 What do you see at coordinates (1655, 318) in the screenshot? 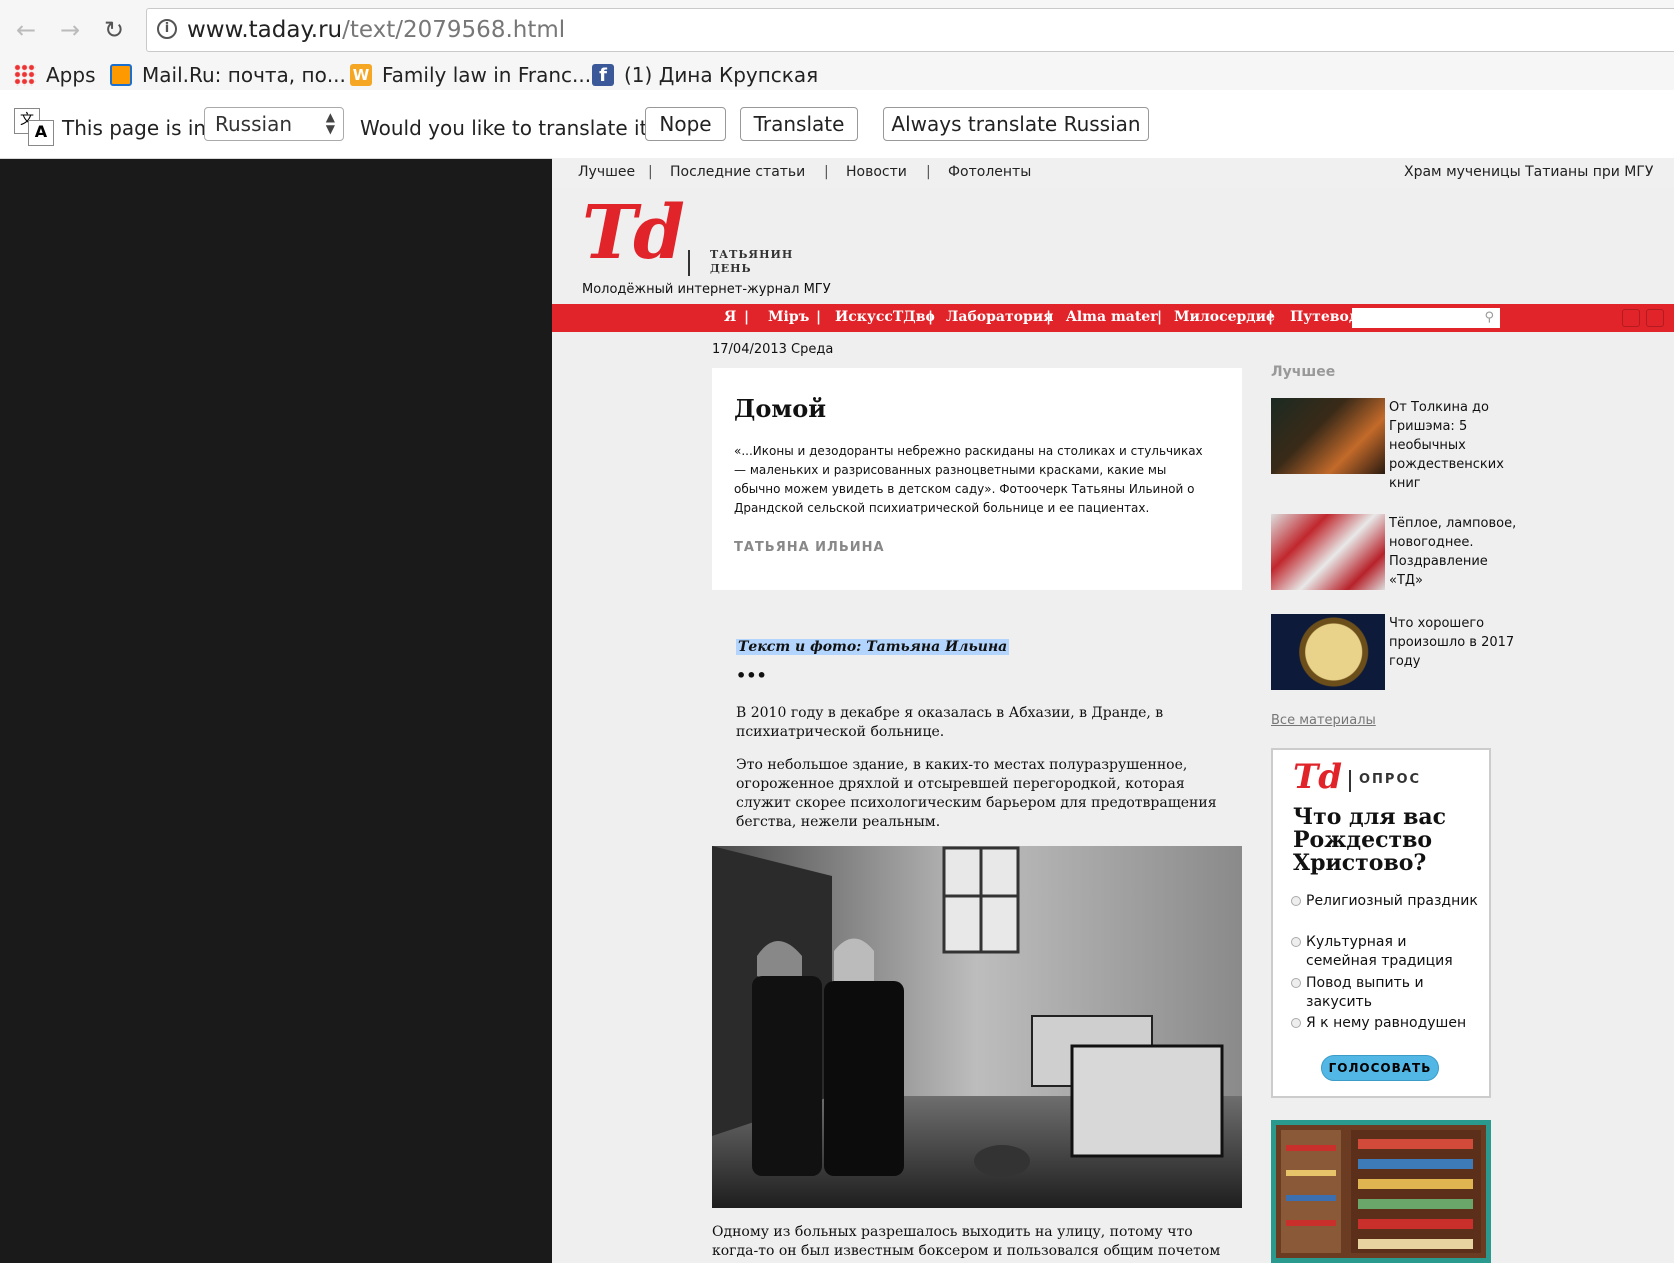
I see `print-icon` at bounding box center [1655, 318].